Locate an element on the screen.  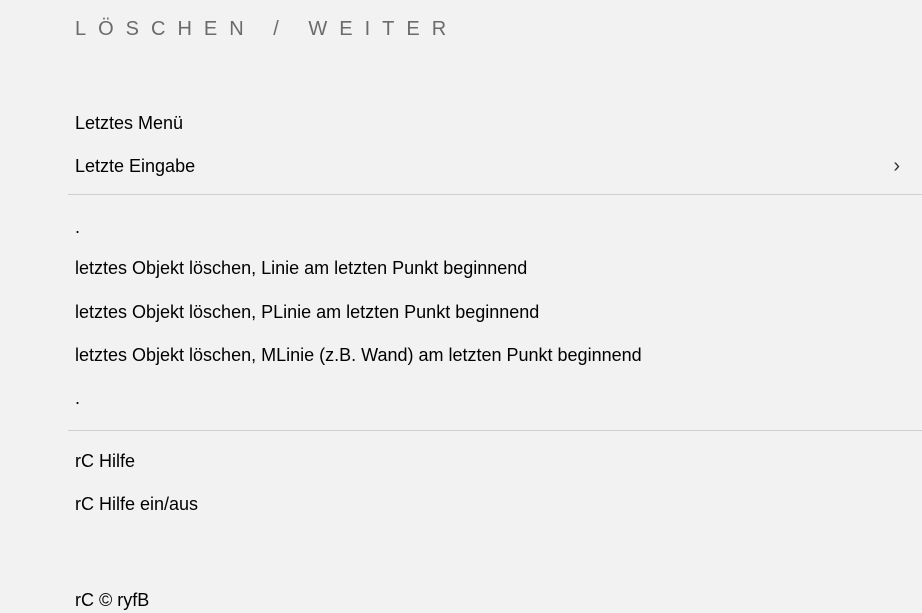
menu-title: LÖSCHEN / WEITER is located at coordinates (267, 29).